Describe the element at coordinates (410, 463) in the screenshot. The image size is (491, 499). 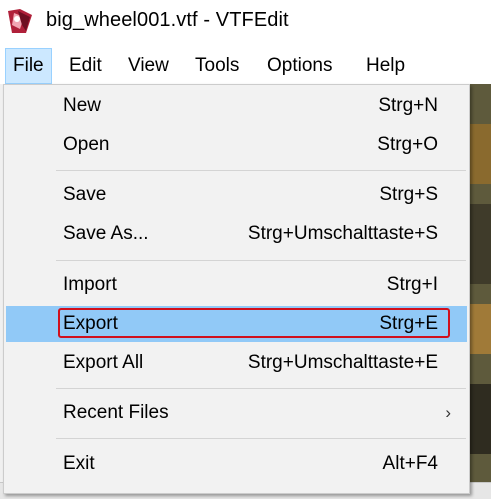
I see `menu-item-shortcut: Alt+F4` at that location.